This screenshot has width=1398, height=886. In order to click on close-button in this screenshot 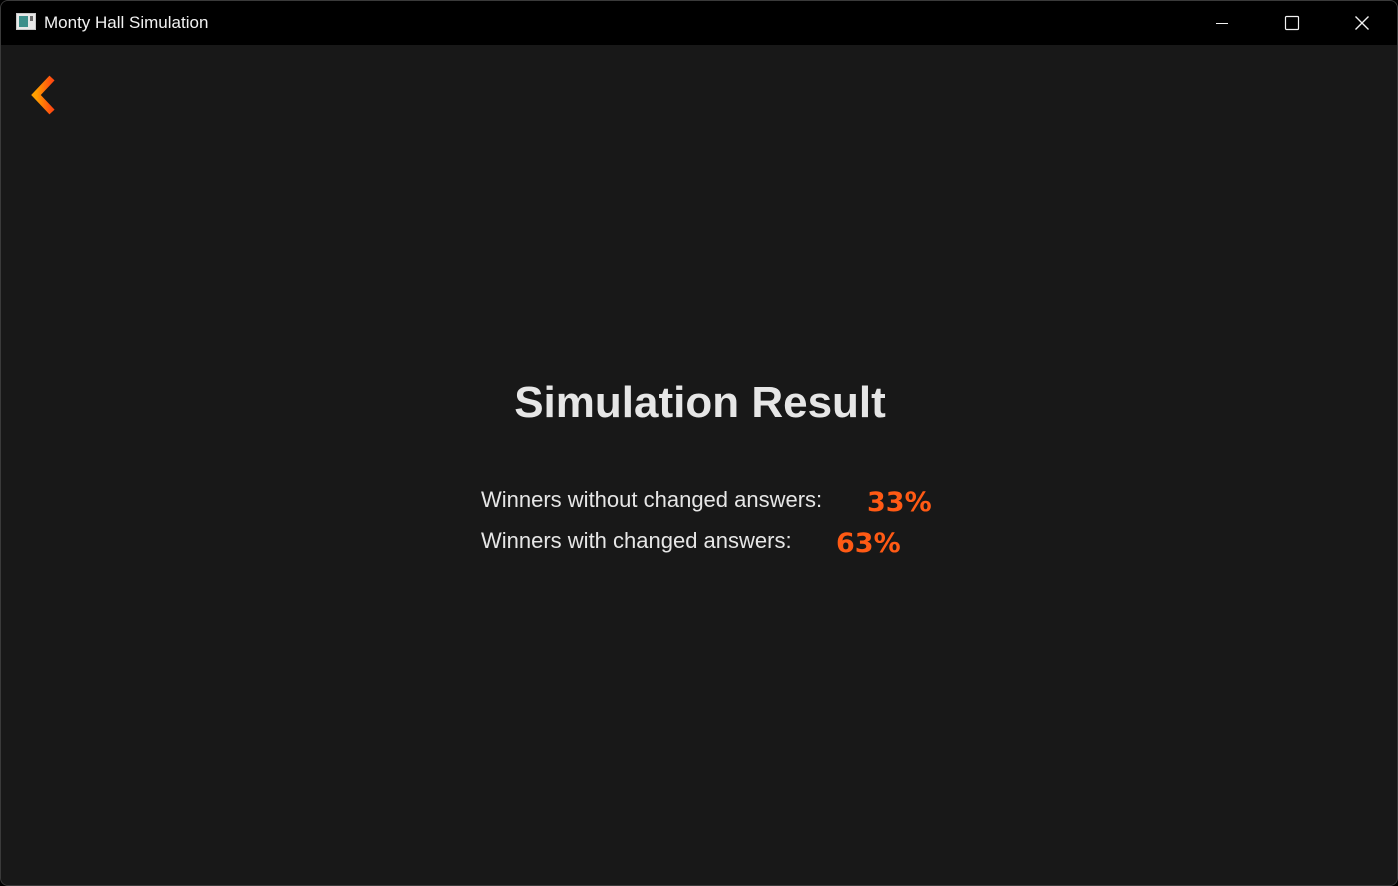, I will do `click(1362, 23)`.